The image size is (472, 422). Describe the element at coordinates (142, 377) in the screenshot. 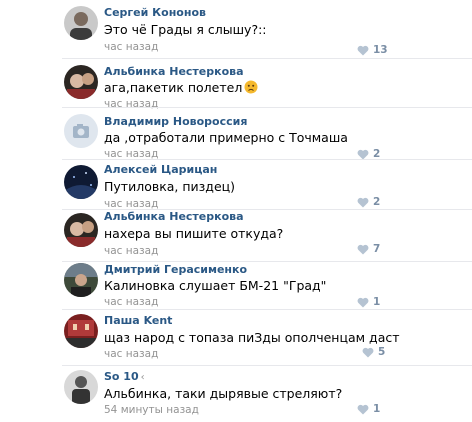

I see `online-indicator: ‹` at that location.